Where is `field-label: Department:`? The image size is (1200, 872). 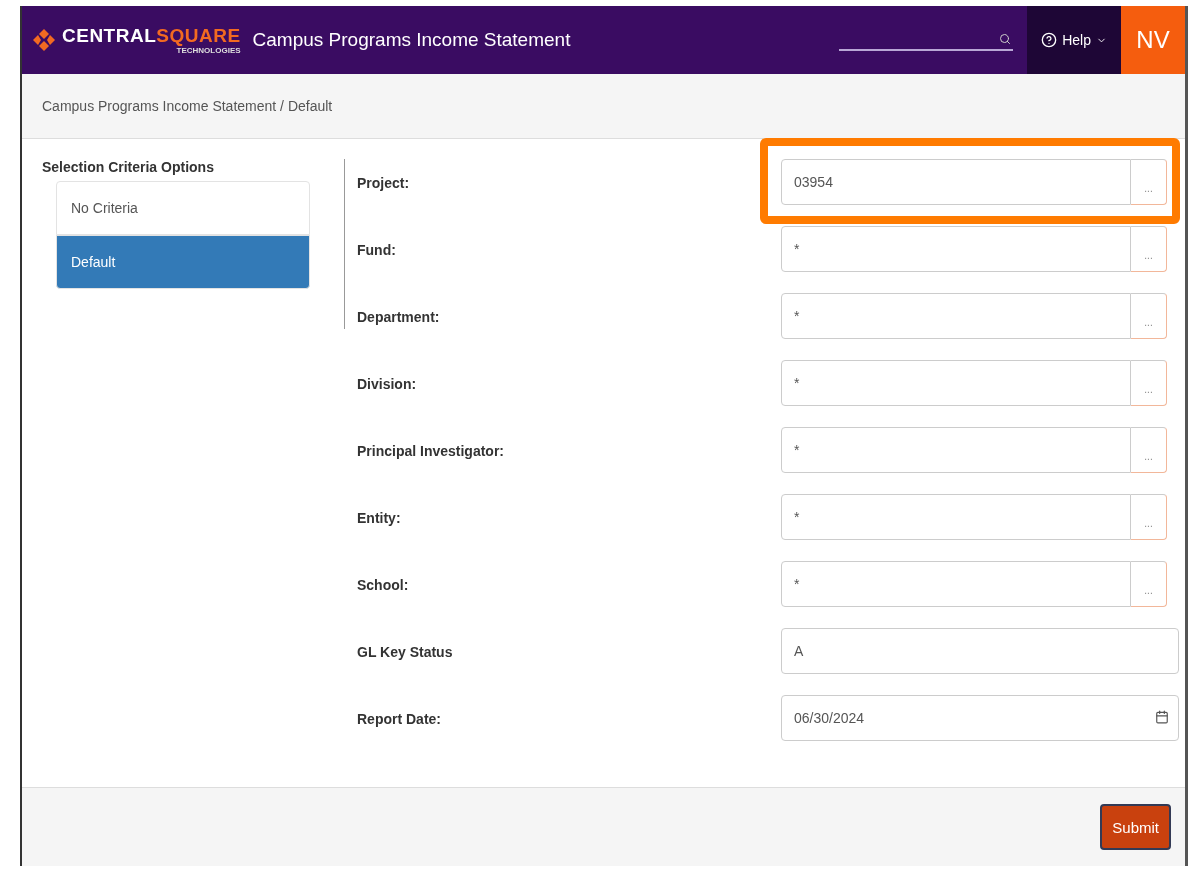 field-label: Department: is located at coordinates (399, 316).